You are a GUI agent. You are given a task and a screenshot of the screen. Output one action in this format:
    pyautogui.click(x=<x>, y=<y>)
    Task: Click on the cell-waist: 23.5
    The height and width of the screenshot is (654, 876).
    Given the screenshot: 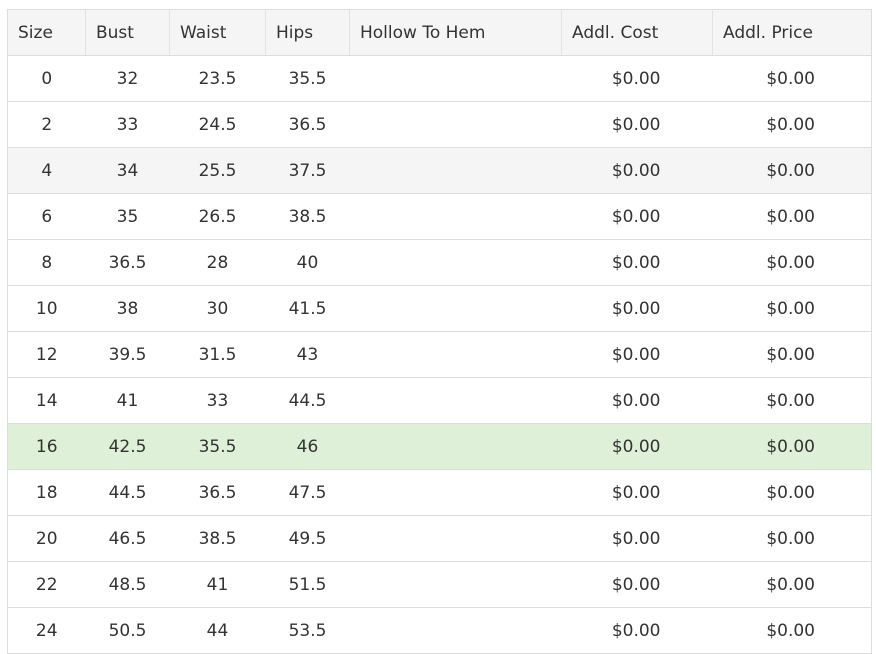 What is the action you would take?
    pyautogui.click(x=217, y=78)
    